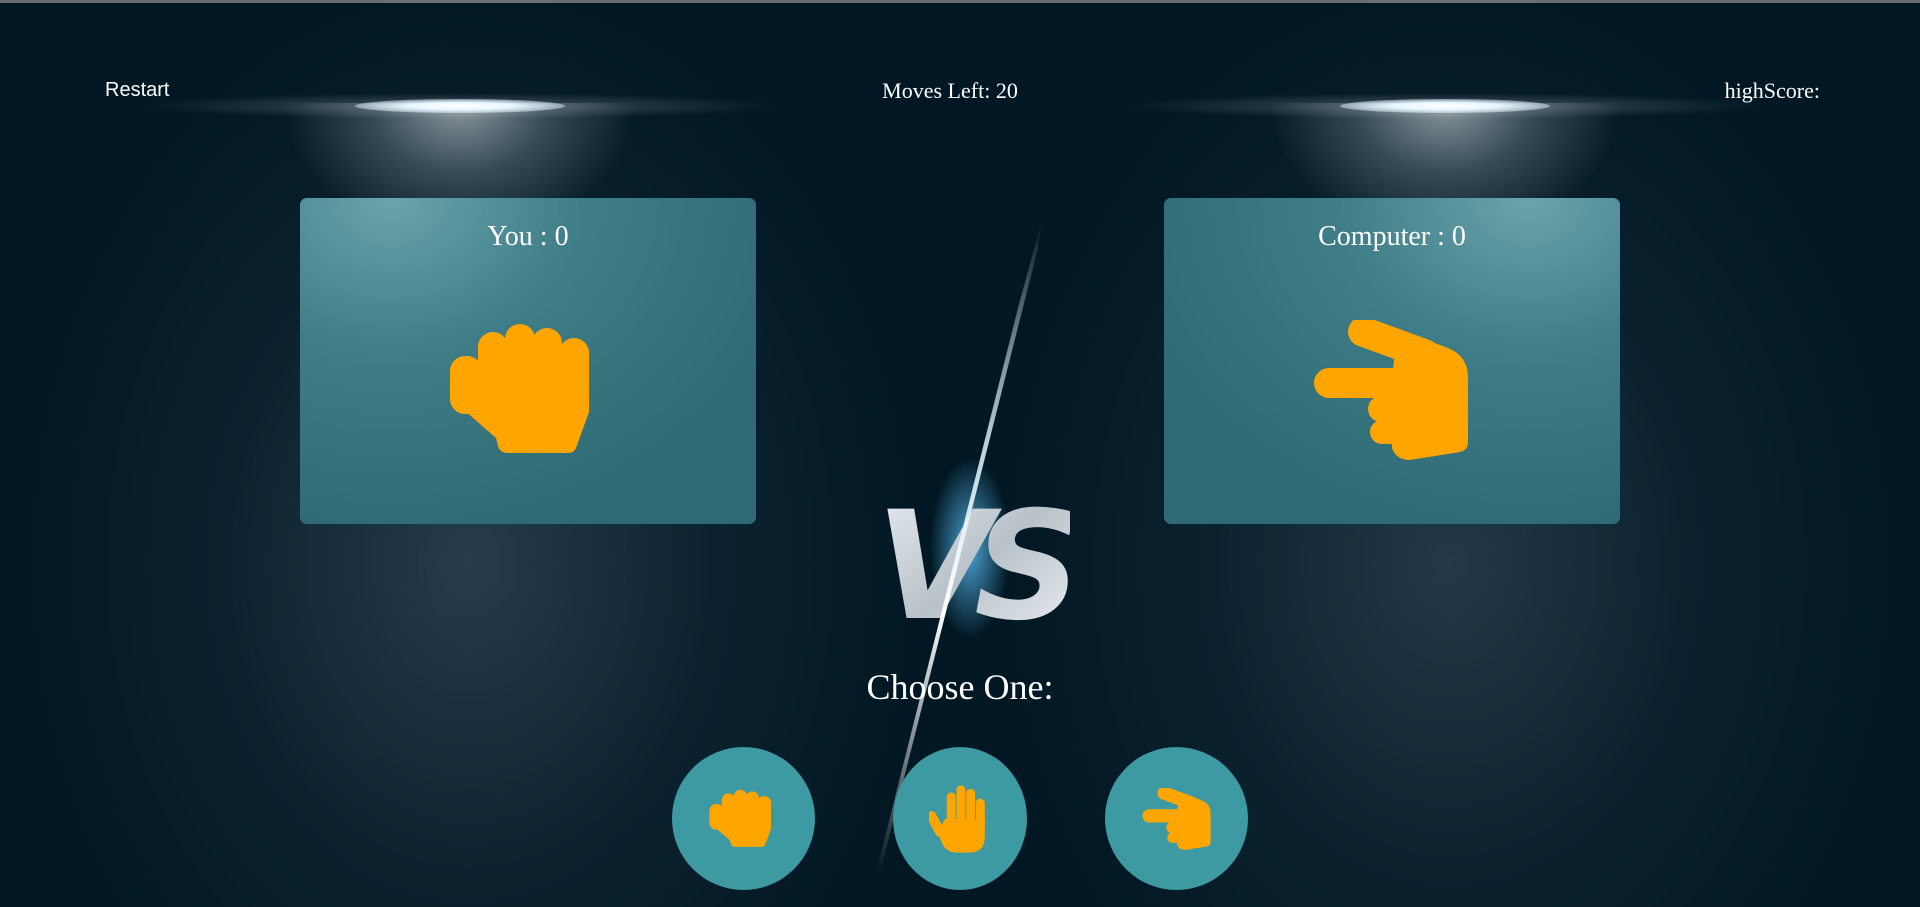 Image resolution: width=1920 pixels, height=907 pixels. I want to click on choose-prompt: Choose One:, so click(960, 687).